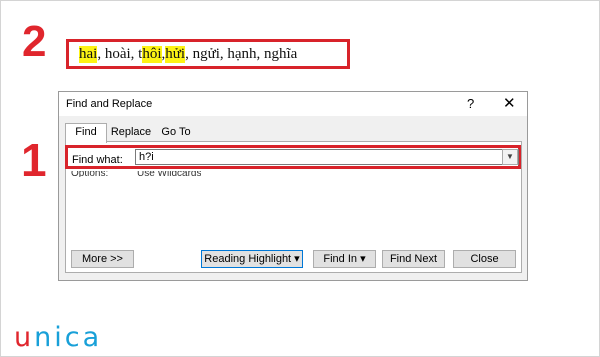 Image resolution: width=600 pixels, height=357 pixels. Describe the element at coordinates (175, 54) in the screenshot. I see `highlighted-word: hửi` at that location.